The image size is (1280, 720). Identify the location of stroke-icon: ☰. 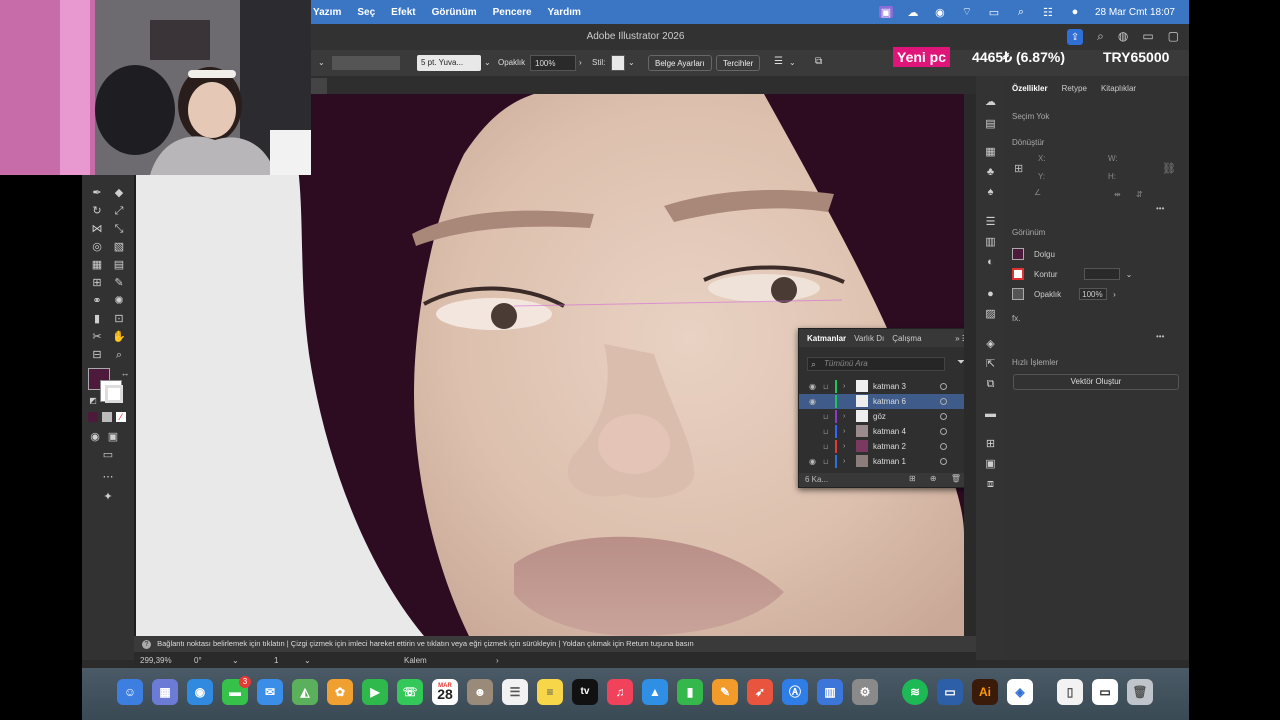
(990, 222).